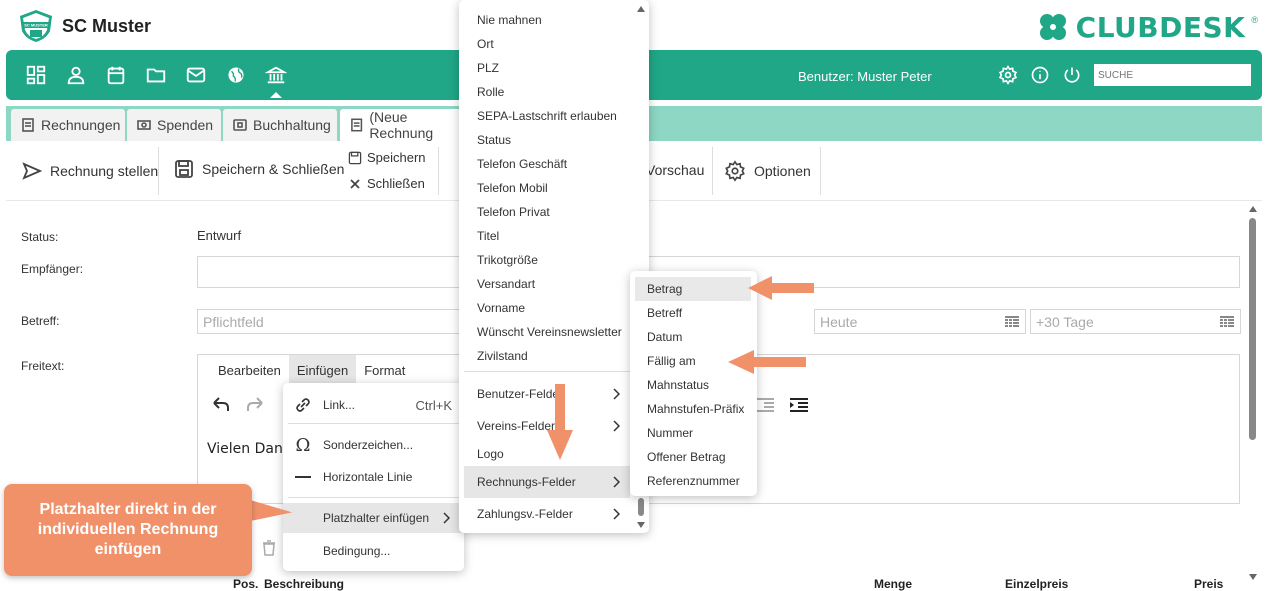  What do you see at coordinates (43, 366) in the screenshot?
I see `freetext-label: Freitext:` at bounding box center [43, 366].